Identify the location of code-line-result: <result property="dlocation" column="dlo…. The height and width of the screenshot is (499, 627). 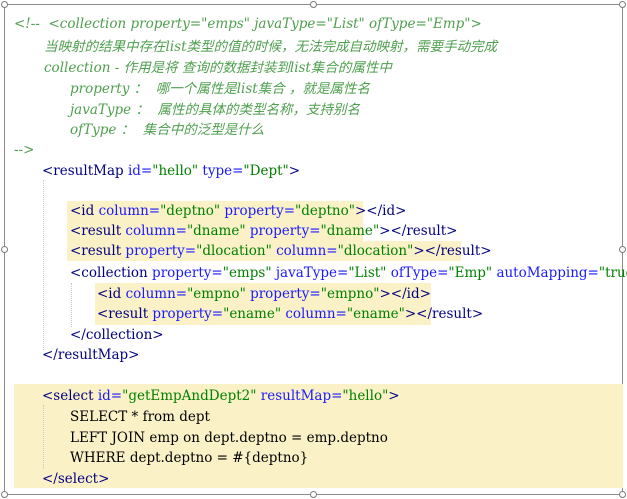
(281, 251).